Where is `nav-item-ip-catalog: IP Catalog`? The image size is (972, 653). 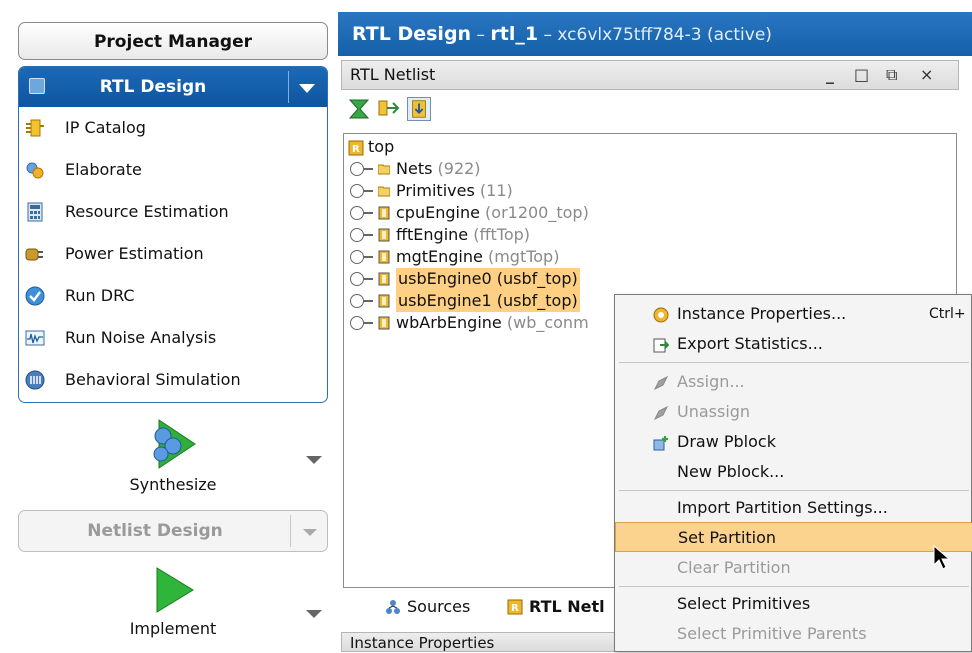 nav-item-ip-catalog: IP Catalog is located at coordinates (173, 128).